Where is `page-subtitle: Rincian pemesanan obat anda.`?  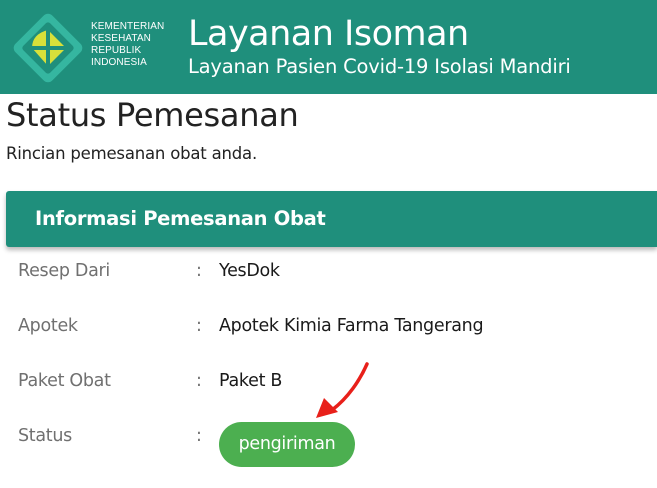 page-subtitle: Rincian pemesanan obat anda. is located at coordinates (131, 153).